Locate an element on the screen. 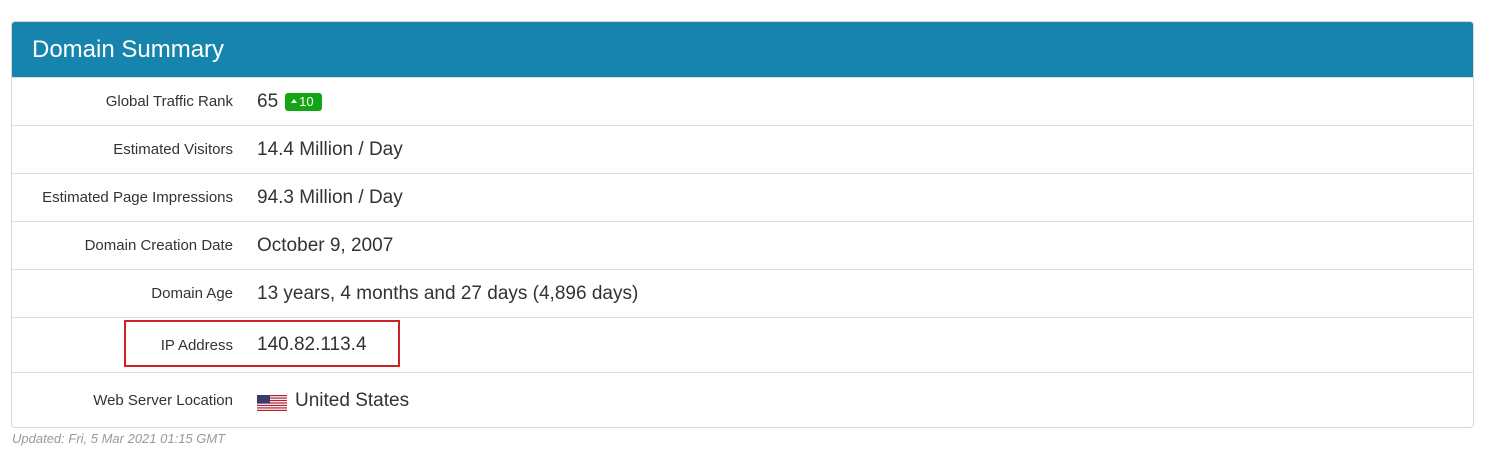  row-domain-creation-date: Domain Creation Date October 9, 2007 is located at coordinates (742, 245).